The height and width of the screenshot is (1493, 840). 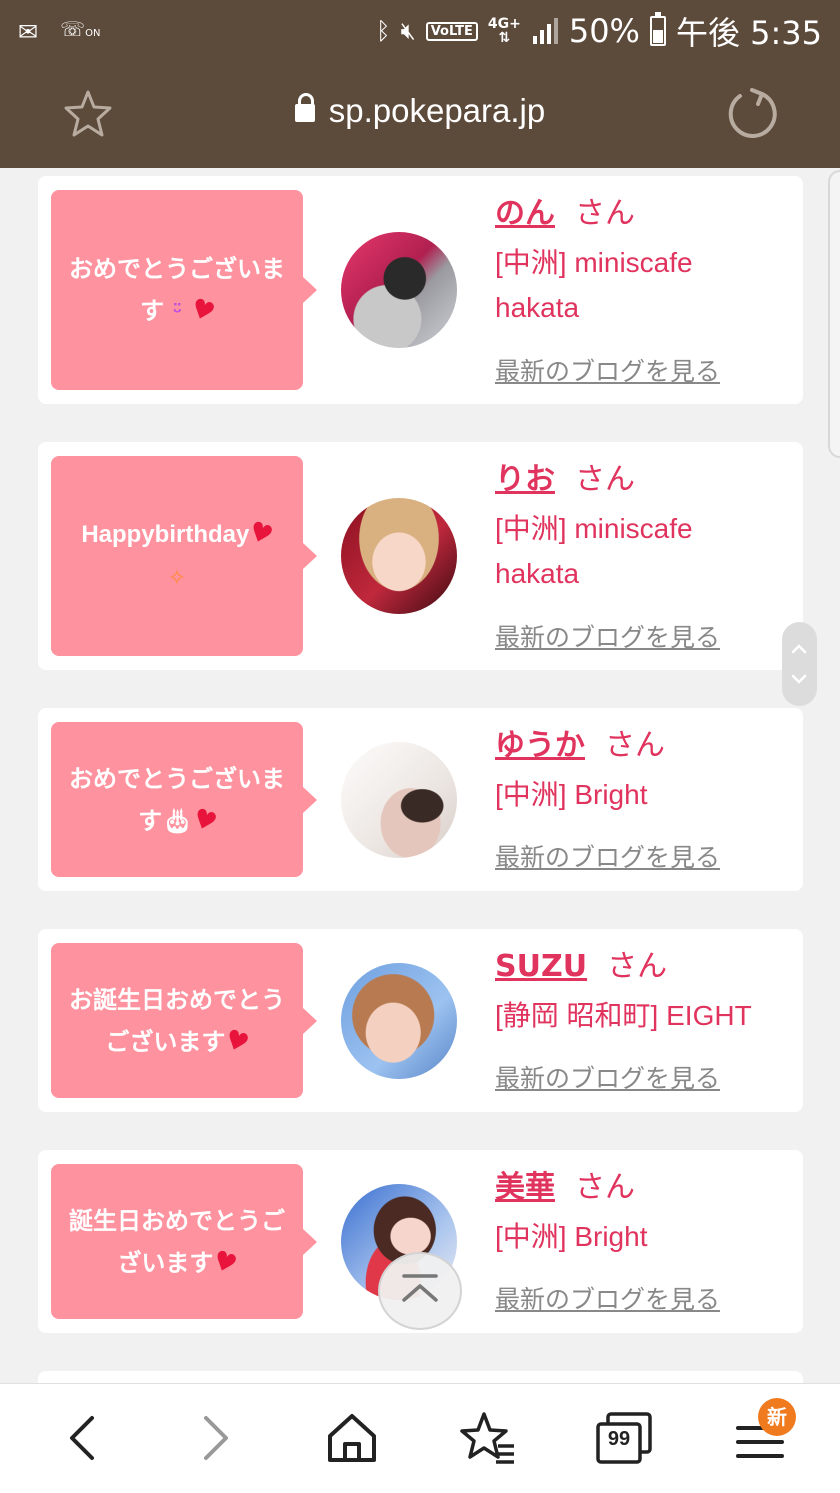 What do you see at coordinates (28, 31) in the screenshot?
I see `mail-icon: ✉` at bounding box center [28, 31].